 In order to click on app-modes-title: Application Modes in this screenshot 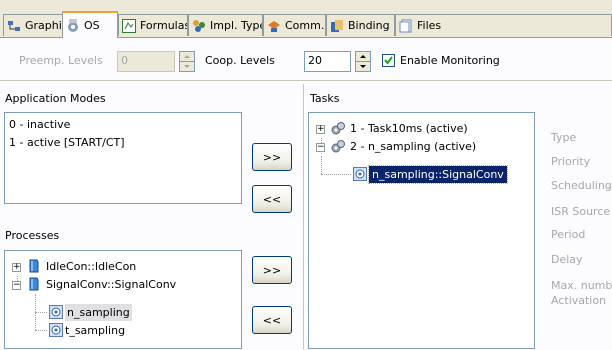, I will do `click(55, 98)`.